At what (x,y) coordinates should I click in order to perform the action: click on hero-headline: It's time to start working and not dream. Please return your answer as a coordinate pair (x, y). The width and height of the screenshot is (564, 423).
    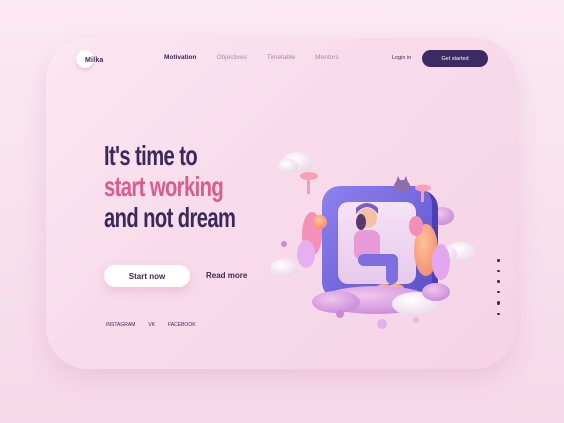
    Looking at the image, I should click on (170, 186).